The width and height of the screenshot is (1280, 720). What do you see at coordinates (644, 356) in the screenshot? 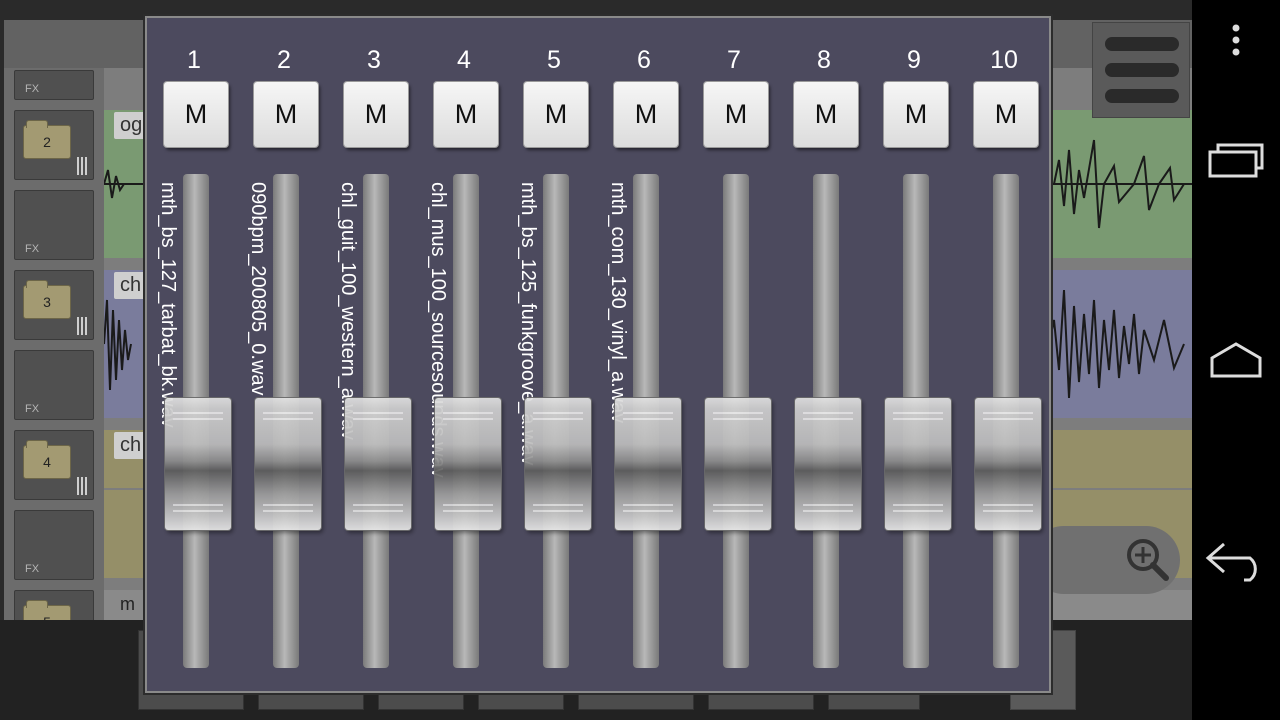
I see `mixer-channel-6: 6 M mth_com_130_vinyl_a.wav` at bounding box center [644, 356].